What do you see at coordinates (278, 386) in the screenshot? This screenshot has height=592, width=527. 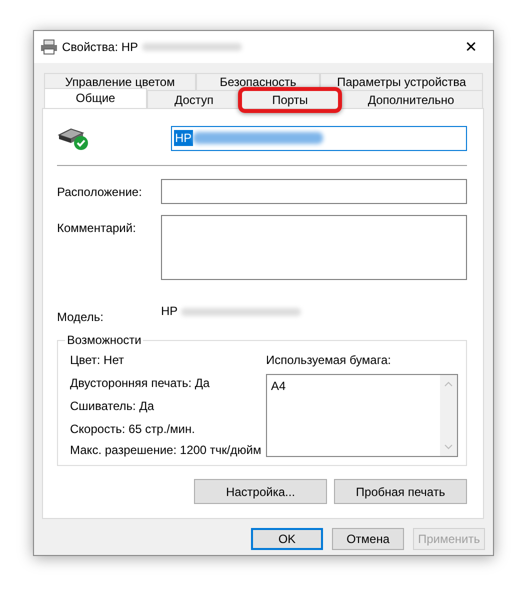 I see `list-item: A4` at bounding box center [278, 386].